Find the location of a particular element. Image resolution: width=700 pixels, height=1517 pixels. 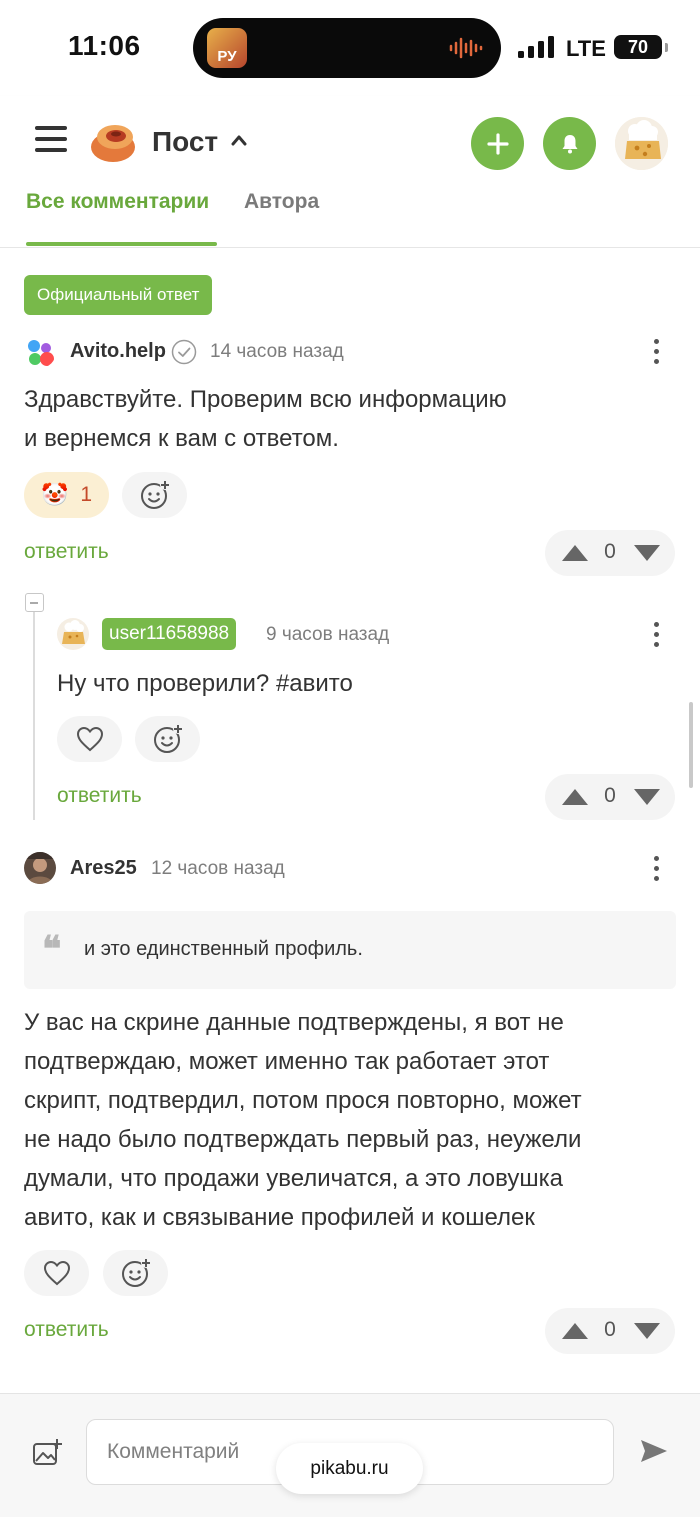

plus-icon is located at coordinates (497, 143).